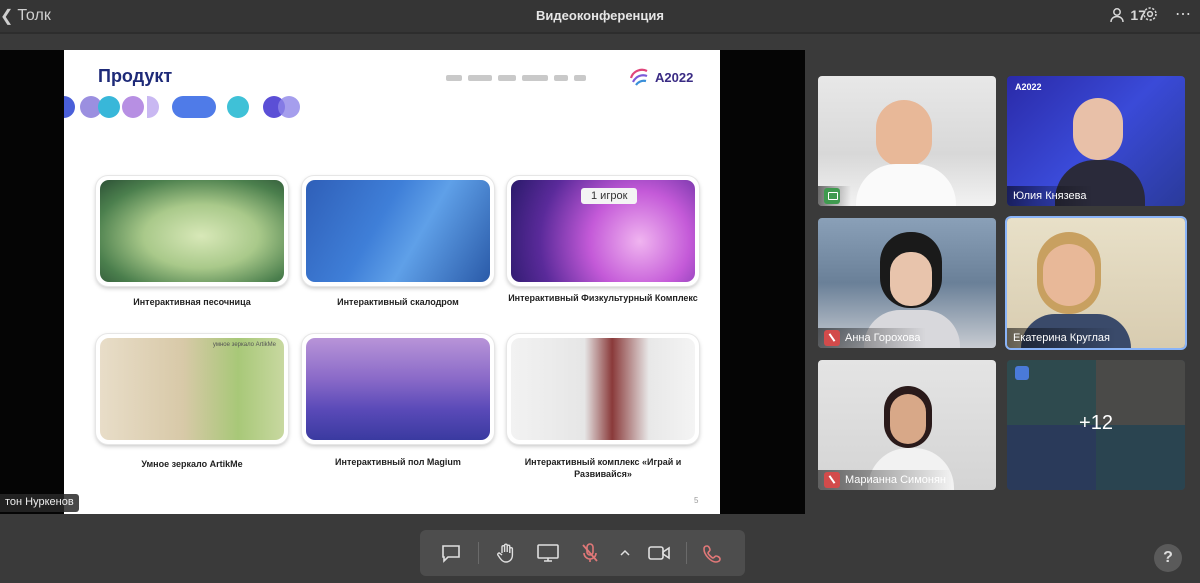 The image size is (1200, 583). I want to click on caption-fitness-complex: Интерактивный Физкультурный Комплекс, so click(603, 298).